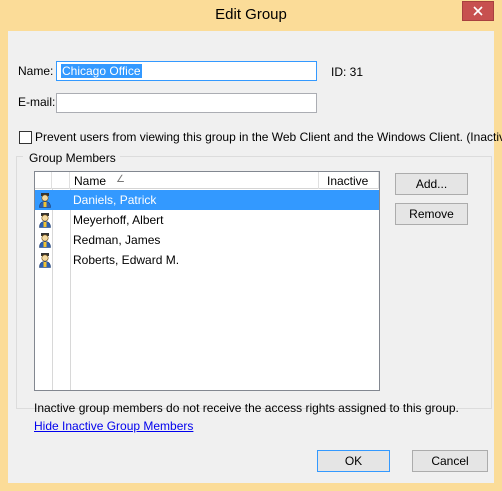  I want to click on close-button, so click(478, 11).